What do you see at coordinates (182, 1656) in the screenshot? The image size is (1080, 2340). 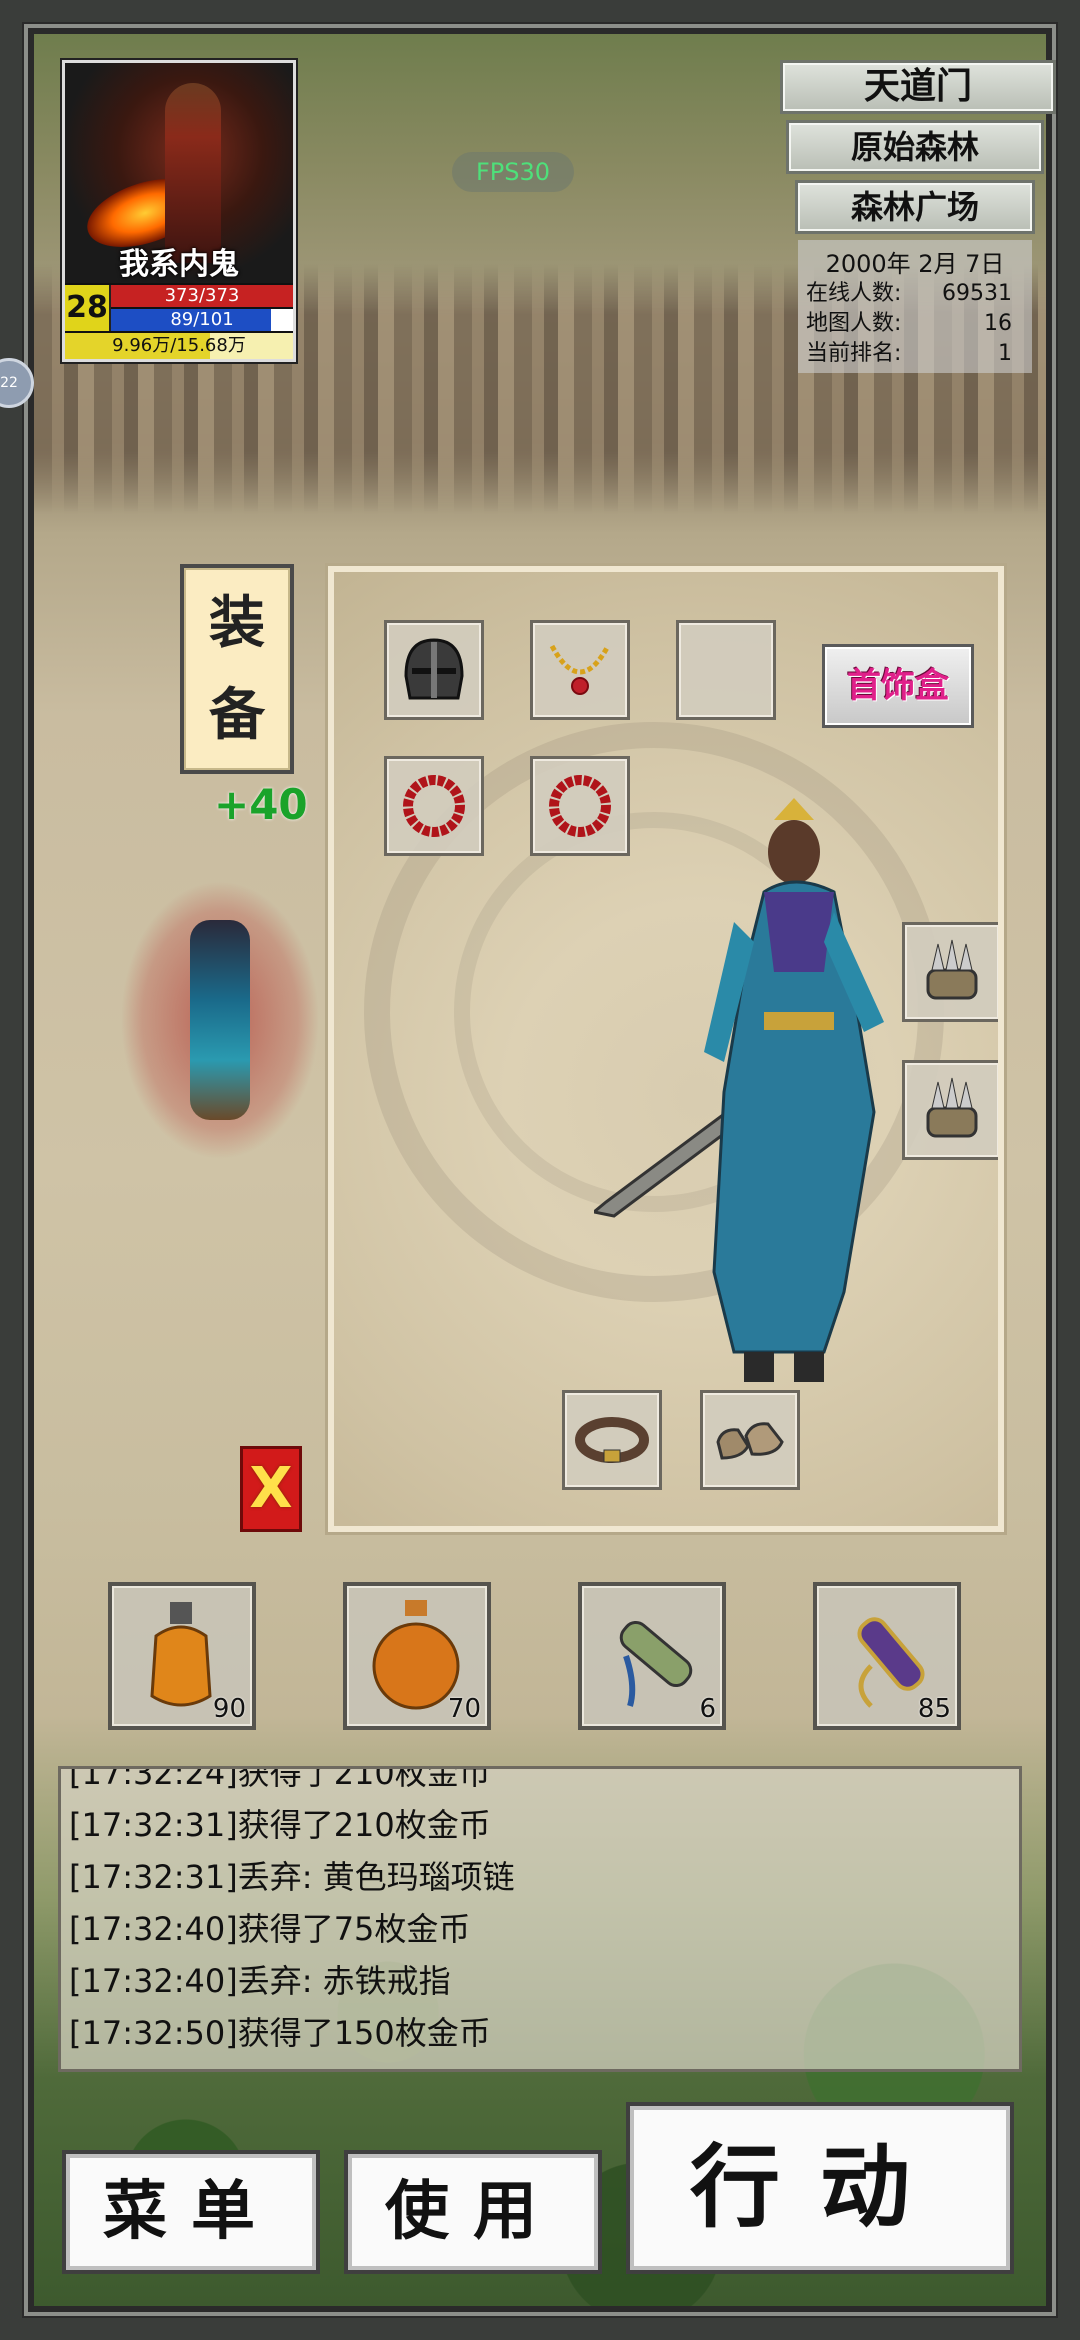 I see `quick-slot-1: 90` at bounding box center [182, 1656].